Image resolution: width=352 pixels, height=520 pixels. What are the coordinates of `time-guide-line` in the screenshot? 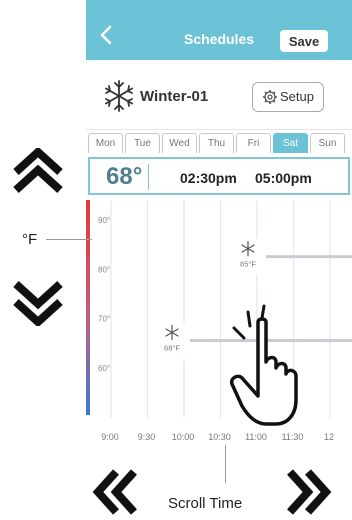 It's located at (225, 464).